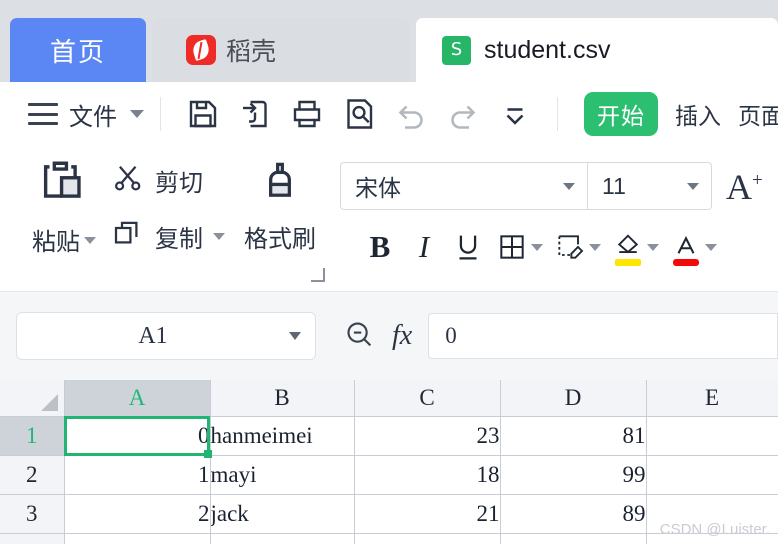 This screenshot has height=544, width=778. Describe the element at coordinates (359, 336) in the screenshot. I see `zoom-out-icon` at that location.